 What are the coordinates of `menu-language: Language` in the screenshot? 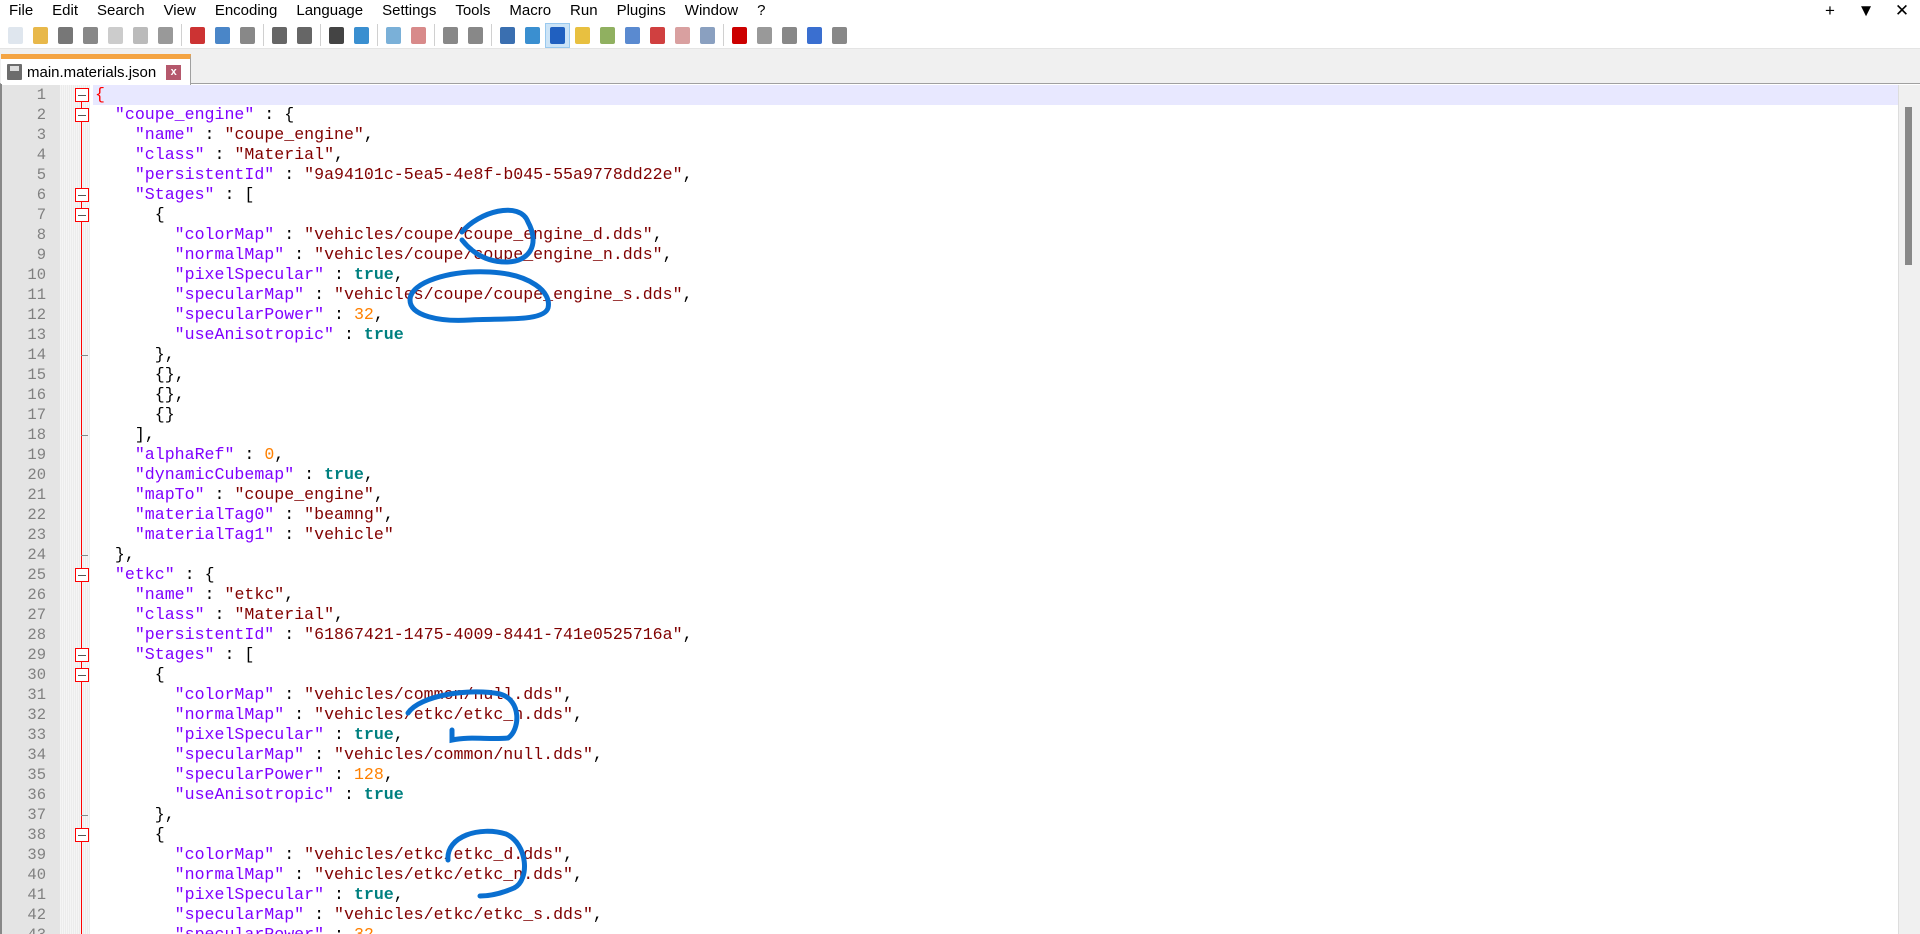 It's located at (330, 11).